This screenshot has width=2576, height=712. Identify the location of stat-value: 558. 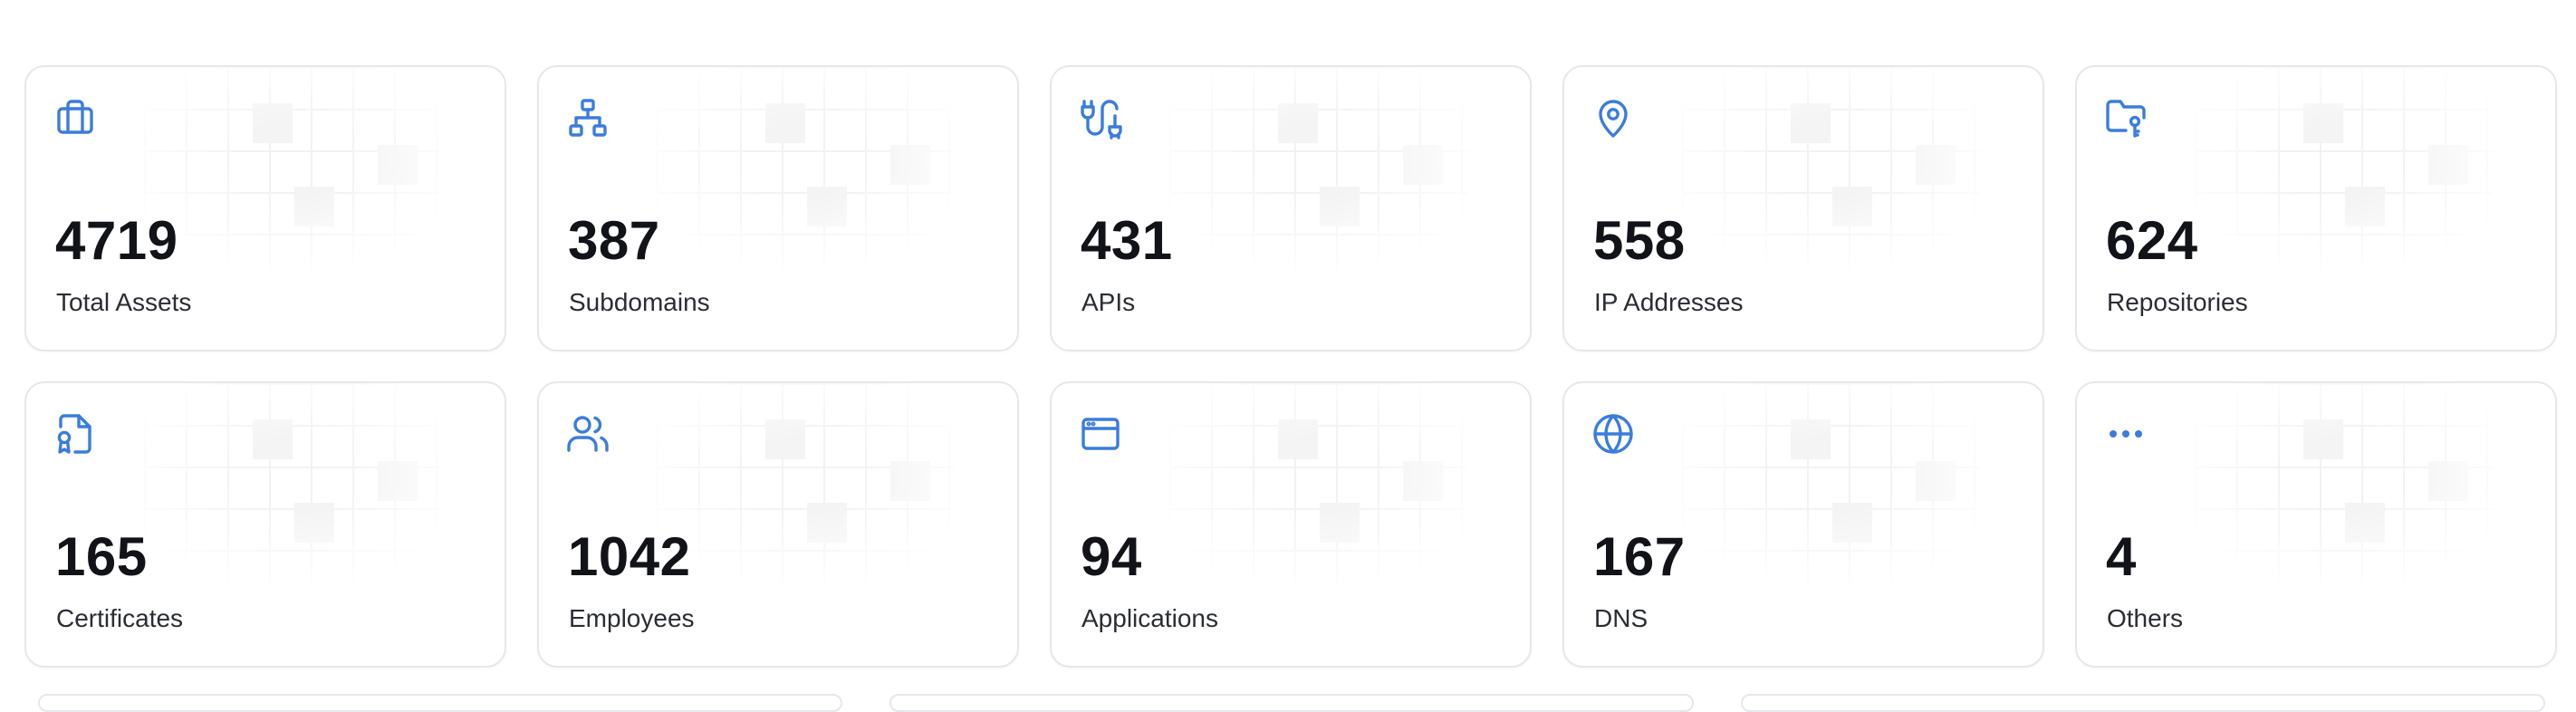
(1639, 241).